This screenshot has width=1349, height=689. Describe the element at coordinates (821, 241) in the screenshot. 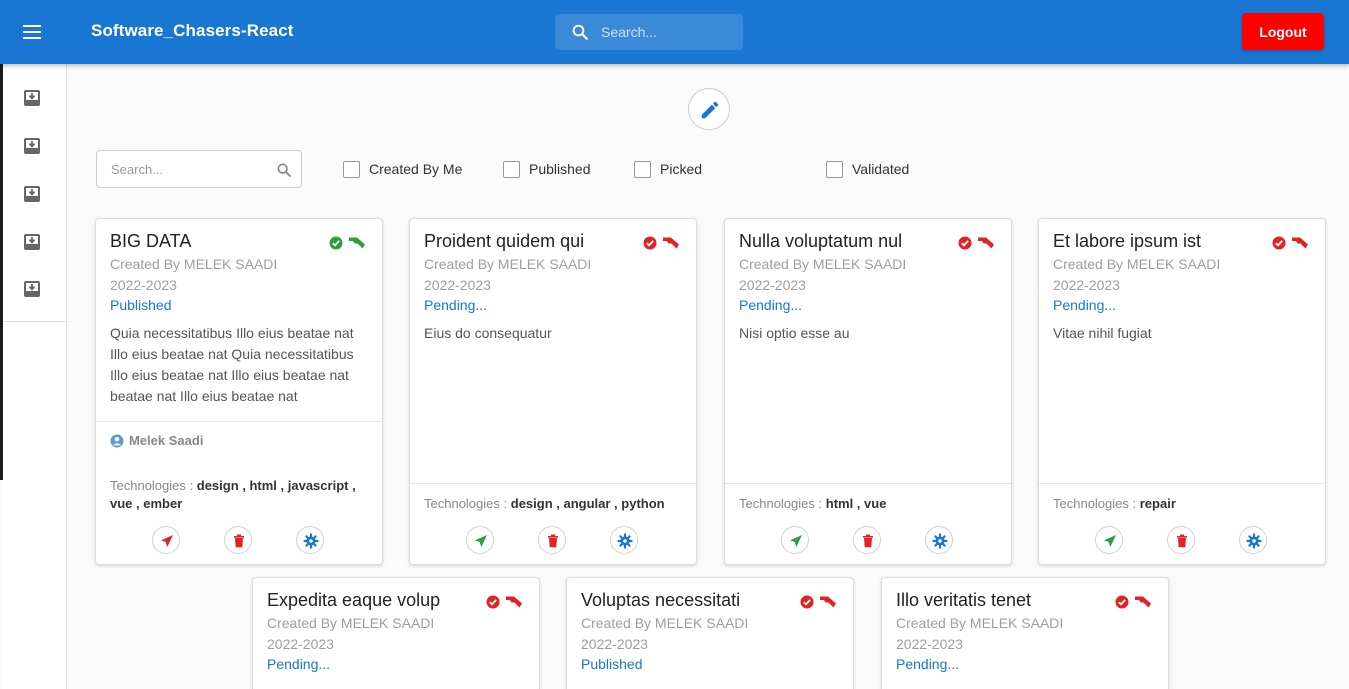

I see `card-title: Nulla voluptatum nul` at that location.